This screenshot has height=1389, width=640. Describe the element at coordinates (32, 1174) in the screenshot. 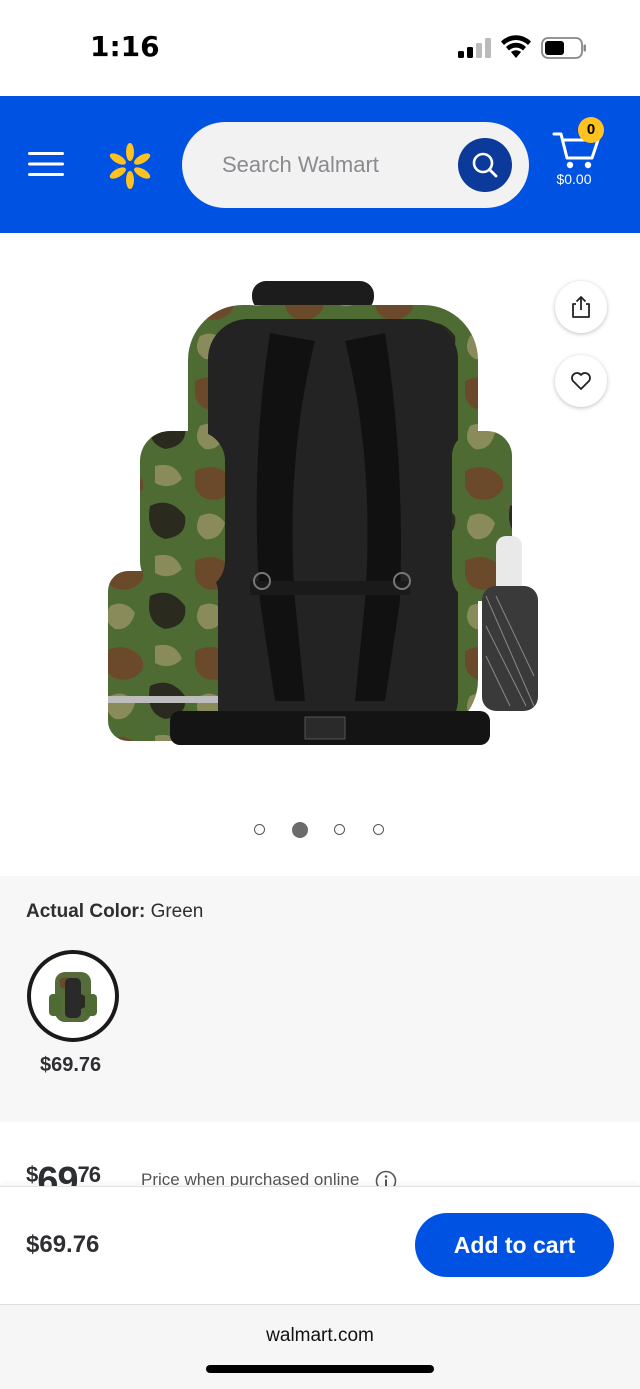

I see `price-currency: $` at that location.